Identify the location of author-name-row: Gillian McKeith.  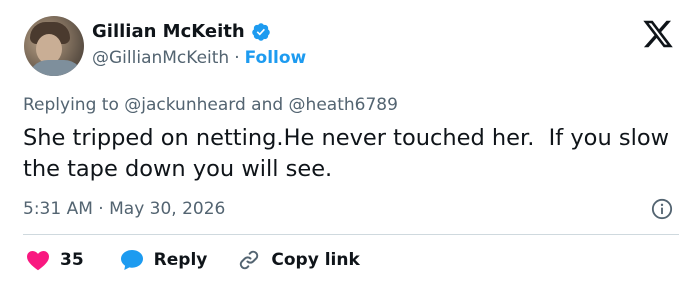
(181, 31).